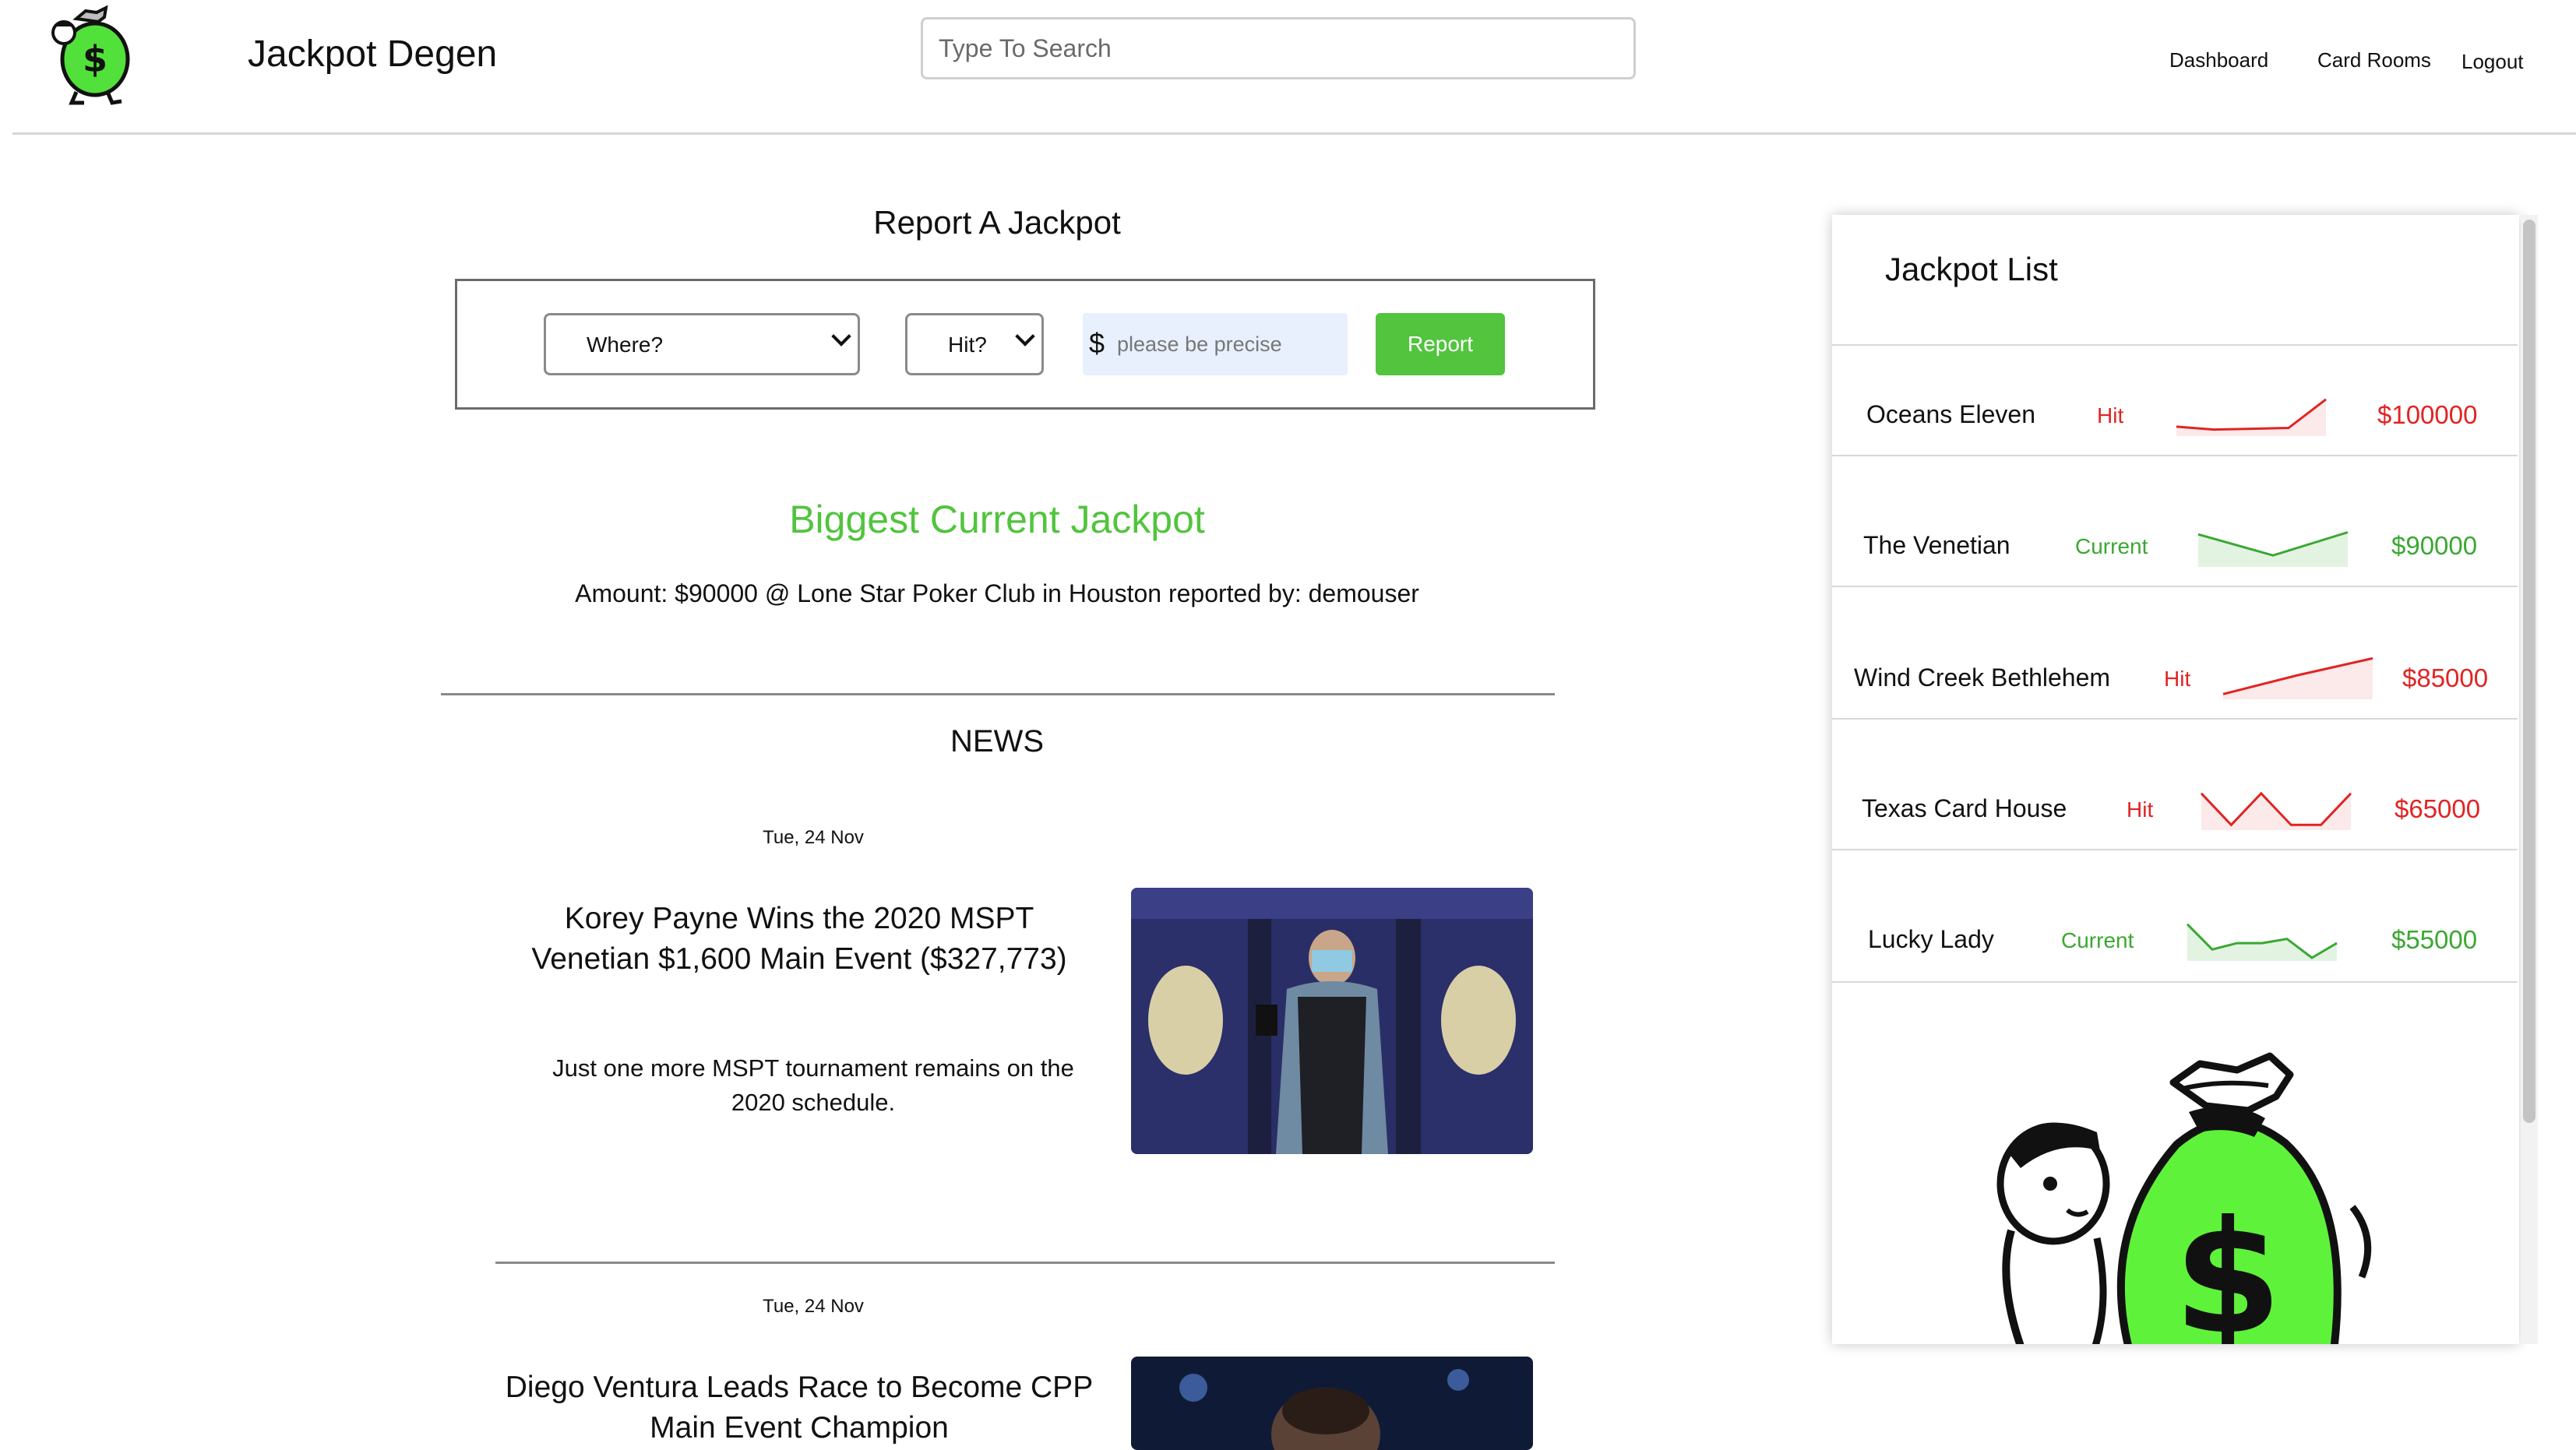 This screenshot has height=1450, width=2576. Describe the element at coordinates (2492, 62) in the screenshot. I see `nav-logout-link: Logout` at that location.